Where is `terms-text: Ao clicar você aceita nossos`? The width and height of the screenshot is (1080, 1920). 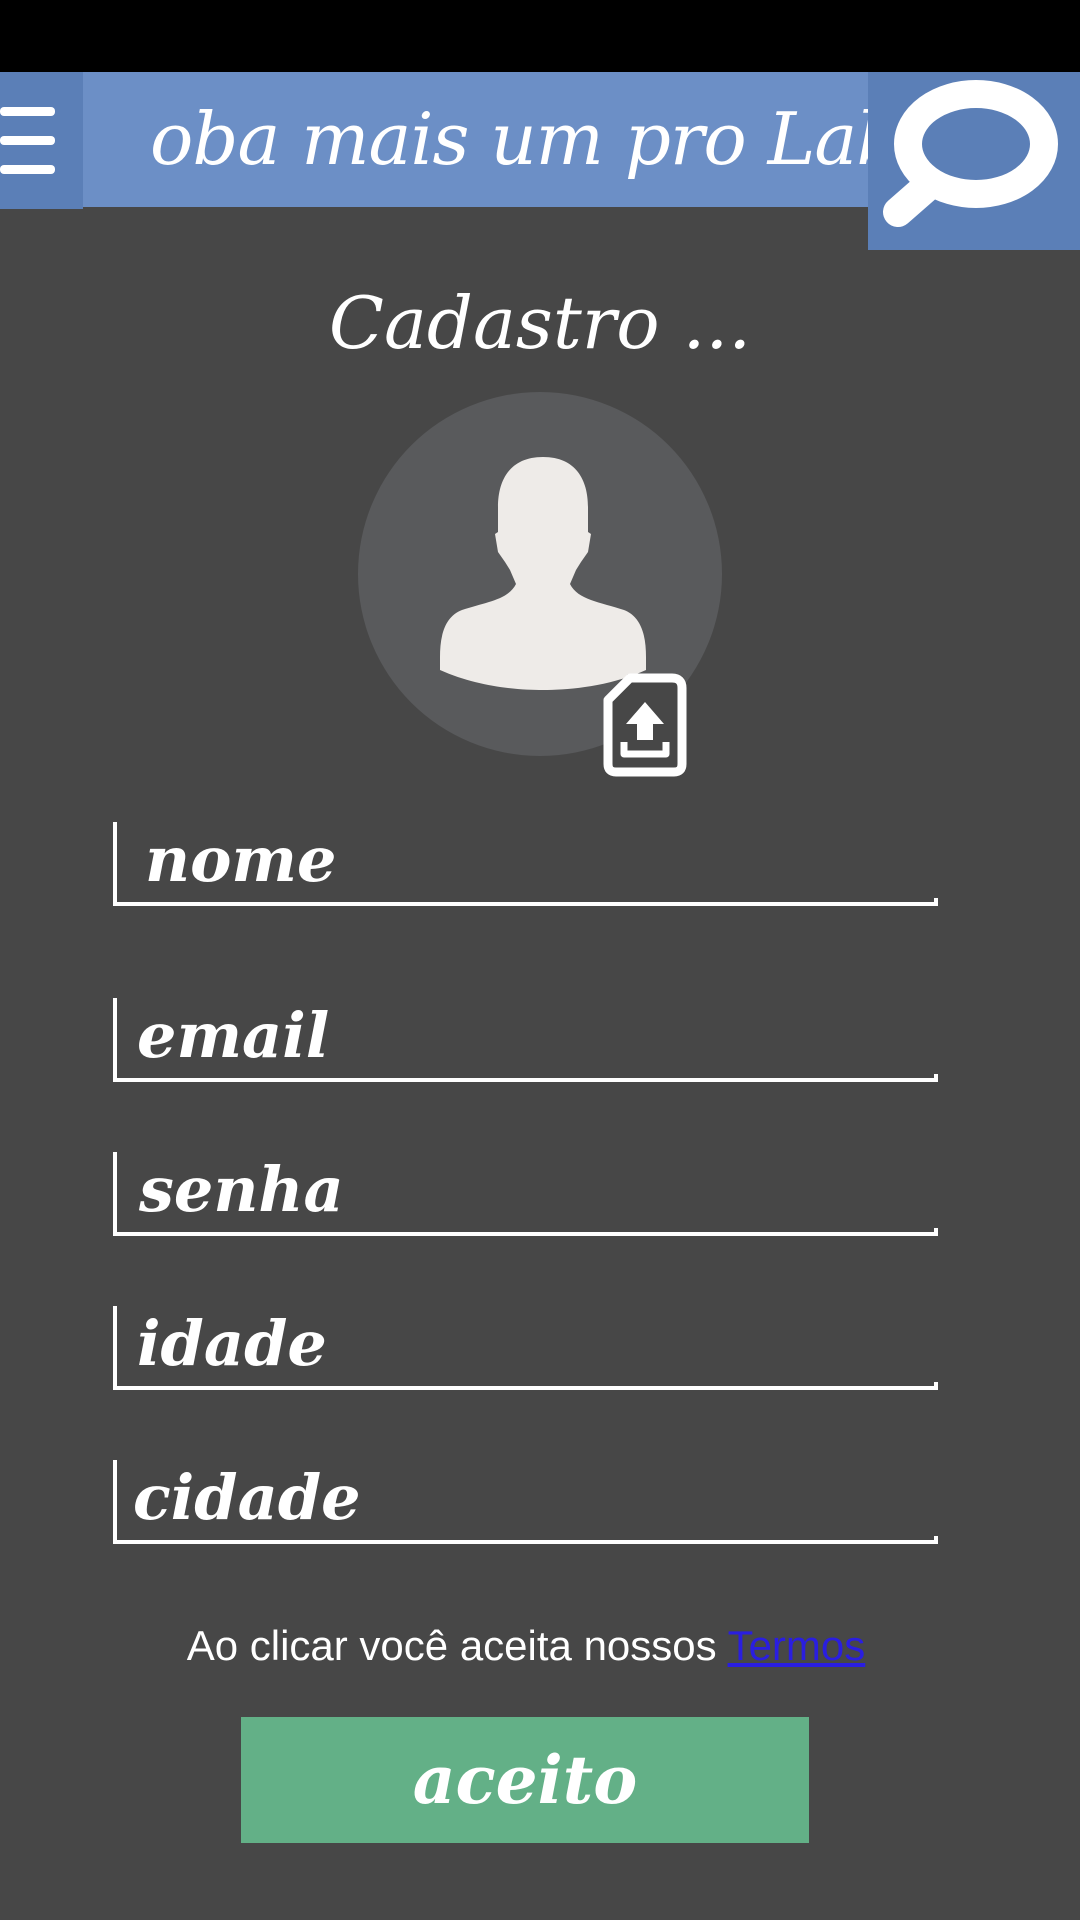 terms-text: Ao clicar você aceita nossos is located at coordinates (457, 1645).